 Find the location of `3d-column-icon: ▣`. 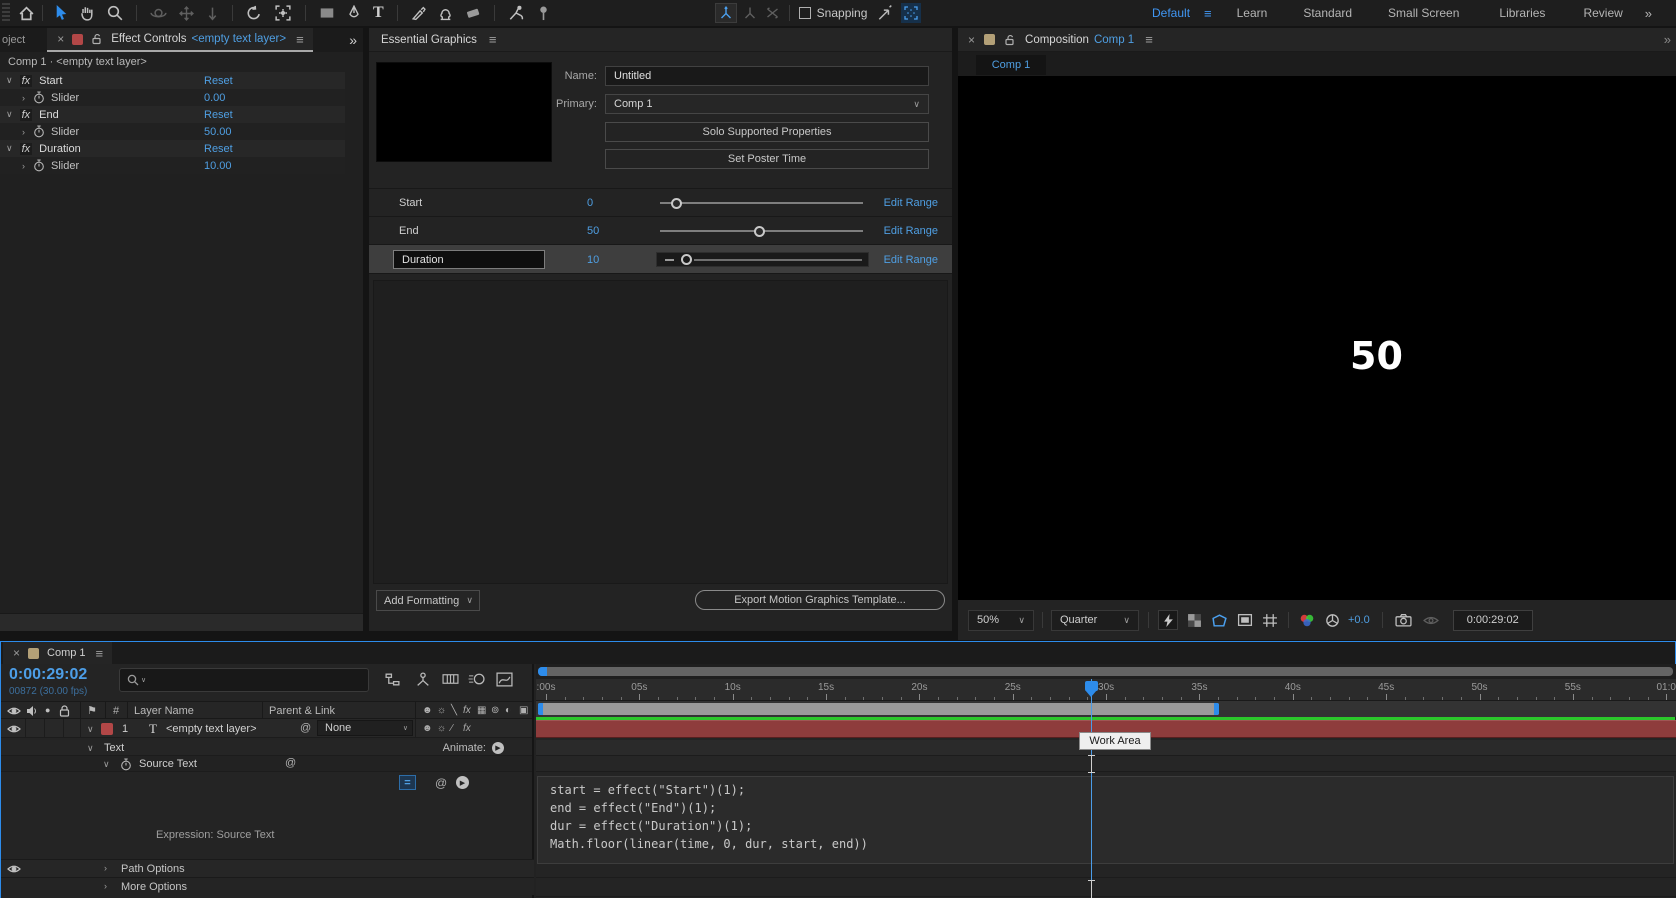

3d-column-icon: ▣ is located at coordinates (523, 710).